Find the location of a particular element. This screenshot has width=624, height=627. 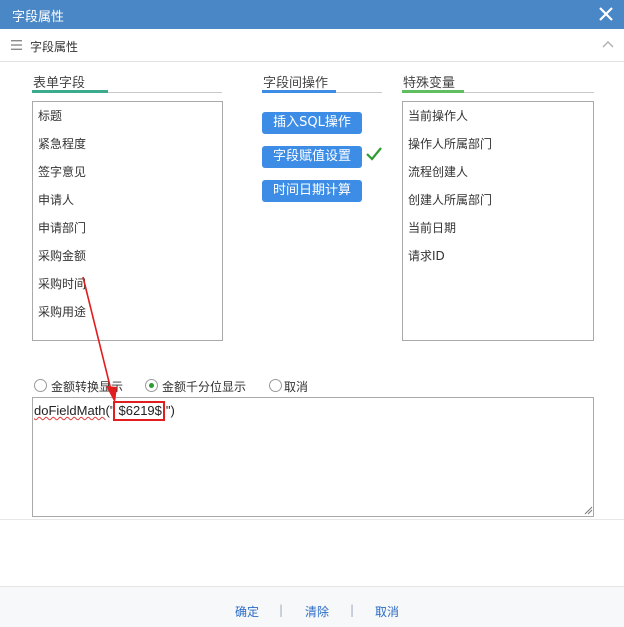

radio-button-selected is located at coordinates (151, 385).